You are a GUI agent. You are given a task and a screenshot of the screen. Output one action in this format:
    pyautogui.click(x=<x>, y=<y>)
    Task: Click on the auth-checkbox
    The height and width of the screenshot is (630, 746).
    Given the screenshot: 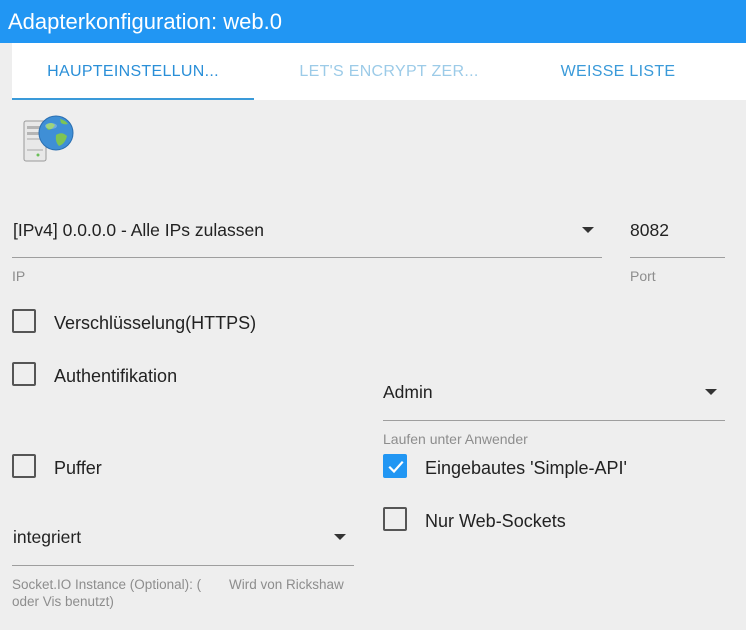 What is the action you would take?
    pyautogui.click(x=24, y=374)
    